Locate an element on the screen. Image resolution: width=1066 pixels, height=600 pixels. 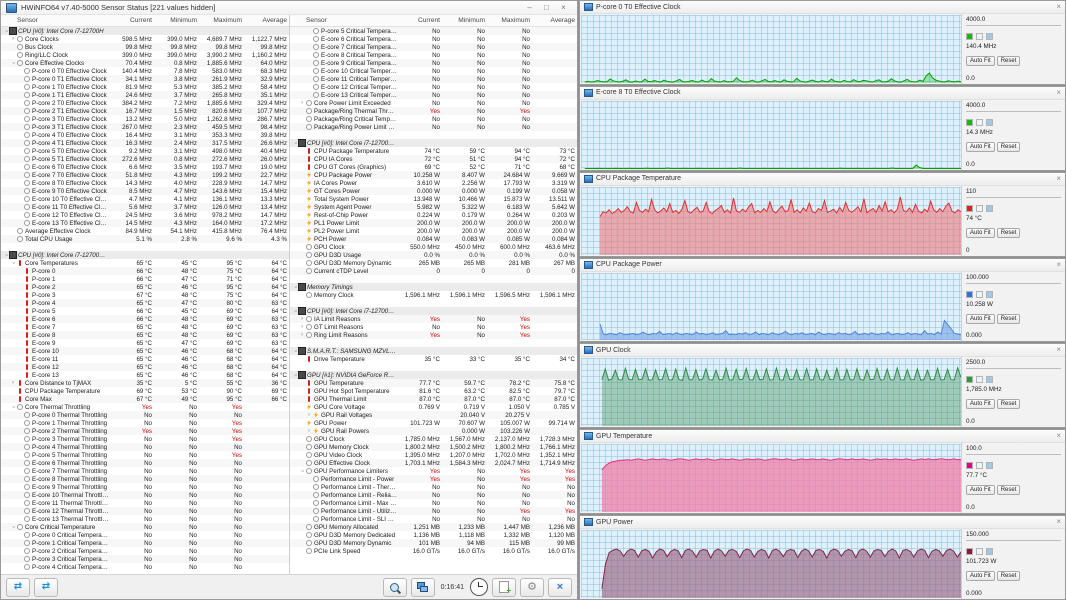
sensor-row: E-core 10 Critical Temperature No No No is located at coordinates (433, 71).